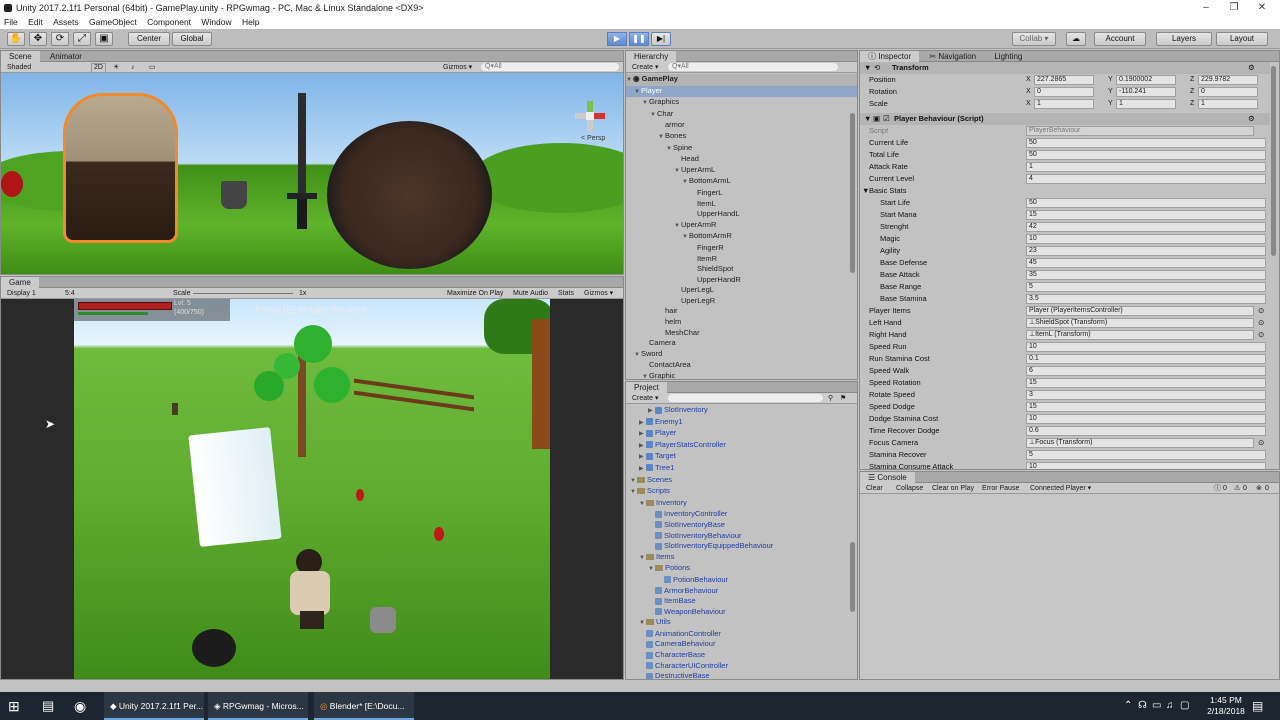  What do you see at coordinates (646, 387) in the screenshot?
I see `tab-project: Project` at bounding box center [646, 387].